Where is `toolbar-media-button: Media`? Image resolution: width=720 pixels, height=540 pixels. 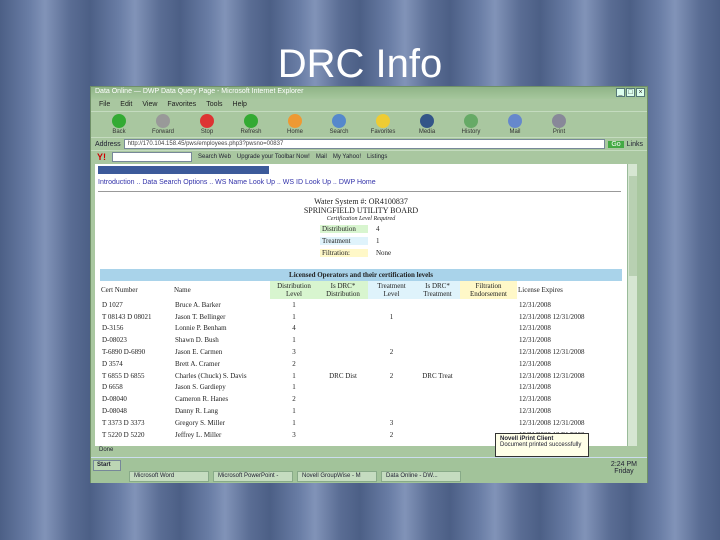
toolbar-media-button: Media is located at coordinates (427, 124).